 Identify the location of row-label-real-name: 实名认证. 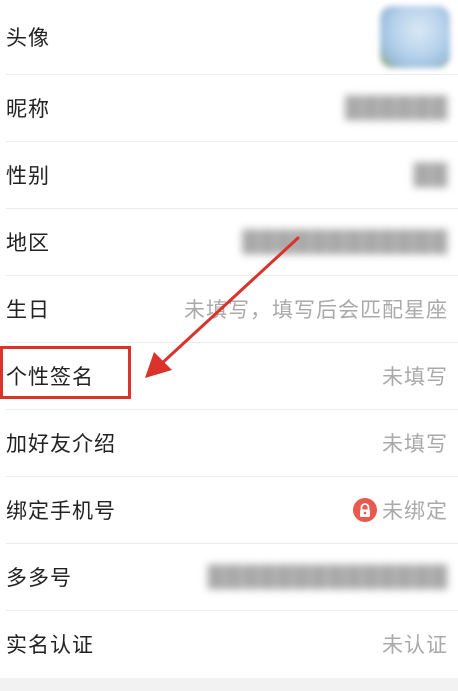
(50, 645).